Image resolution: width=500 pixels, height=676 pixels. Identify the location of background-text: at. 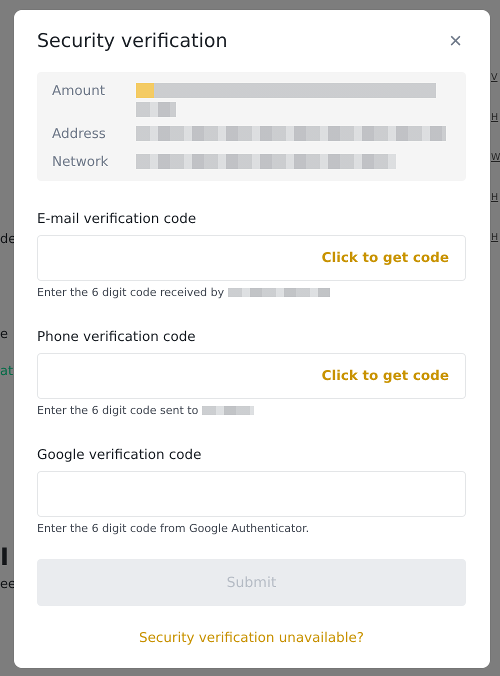
(7, 372).